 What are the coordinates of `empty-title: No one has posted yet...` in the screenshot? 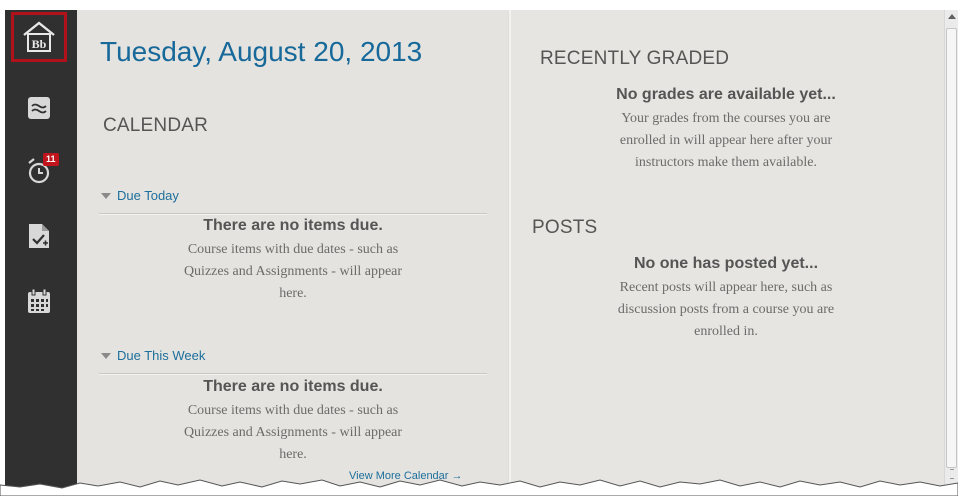 It's located at (726, 263).